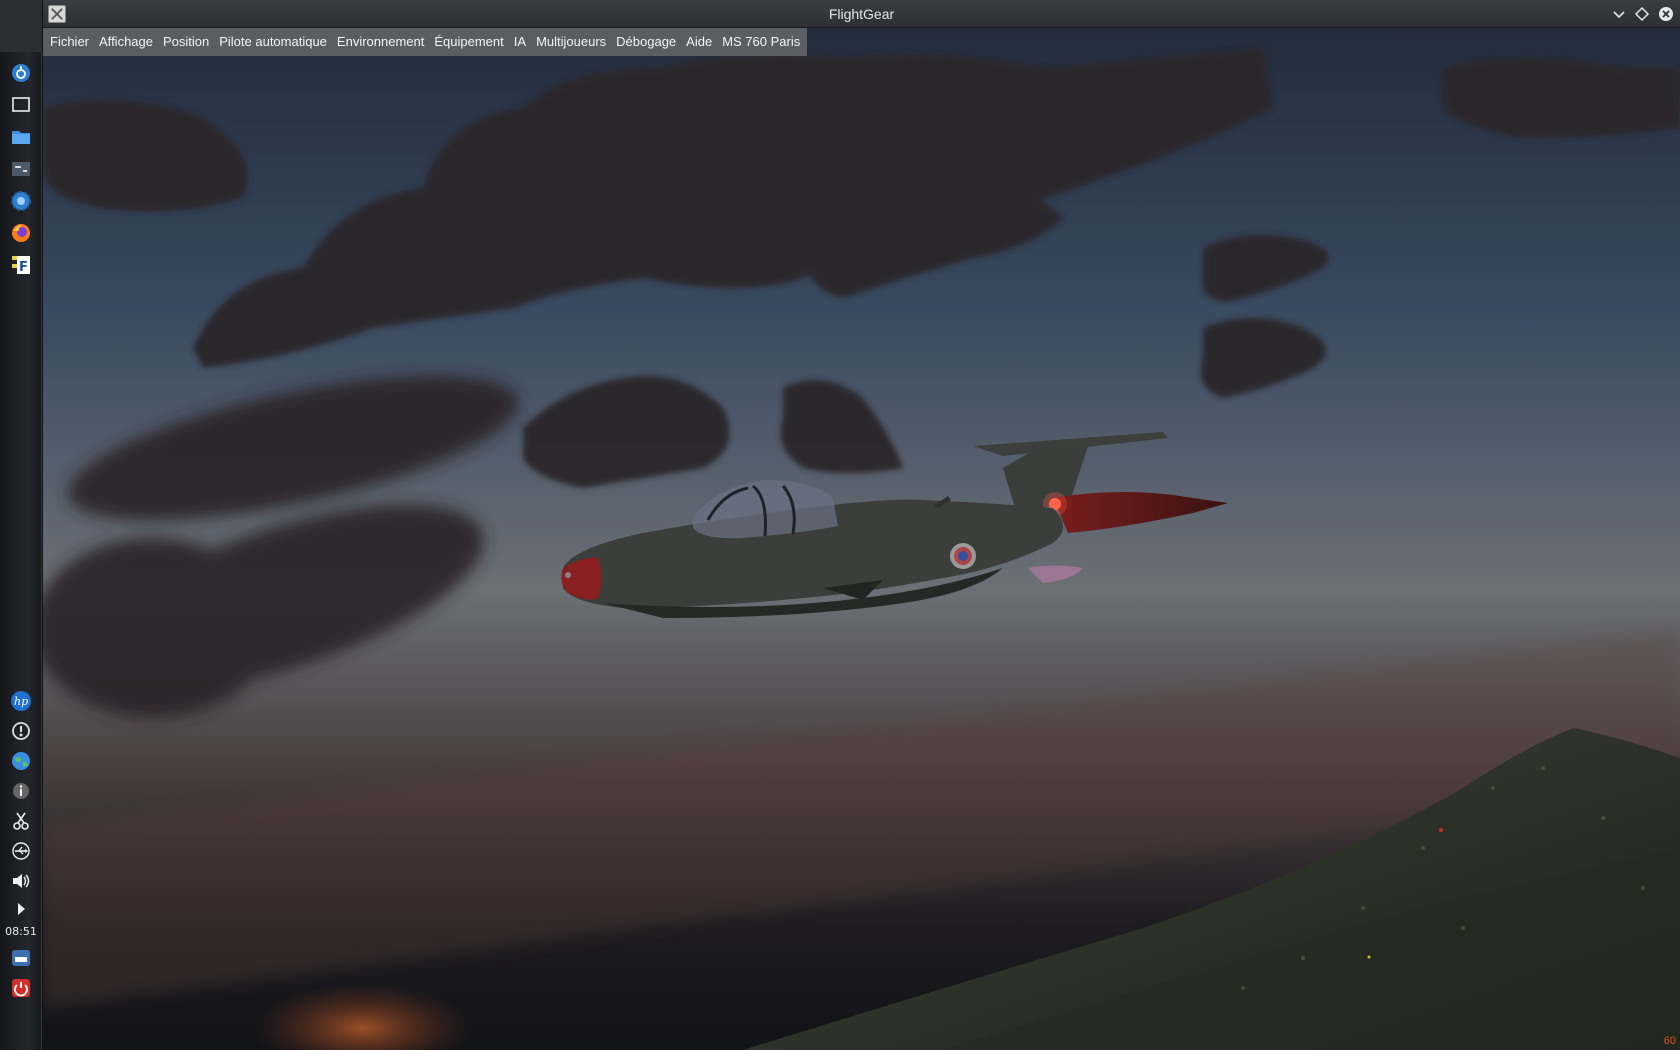 Image resolution: width=1680 pixels, height=1050 pixels. I want to click on svg-text: F, so click(23, 267).